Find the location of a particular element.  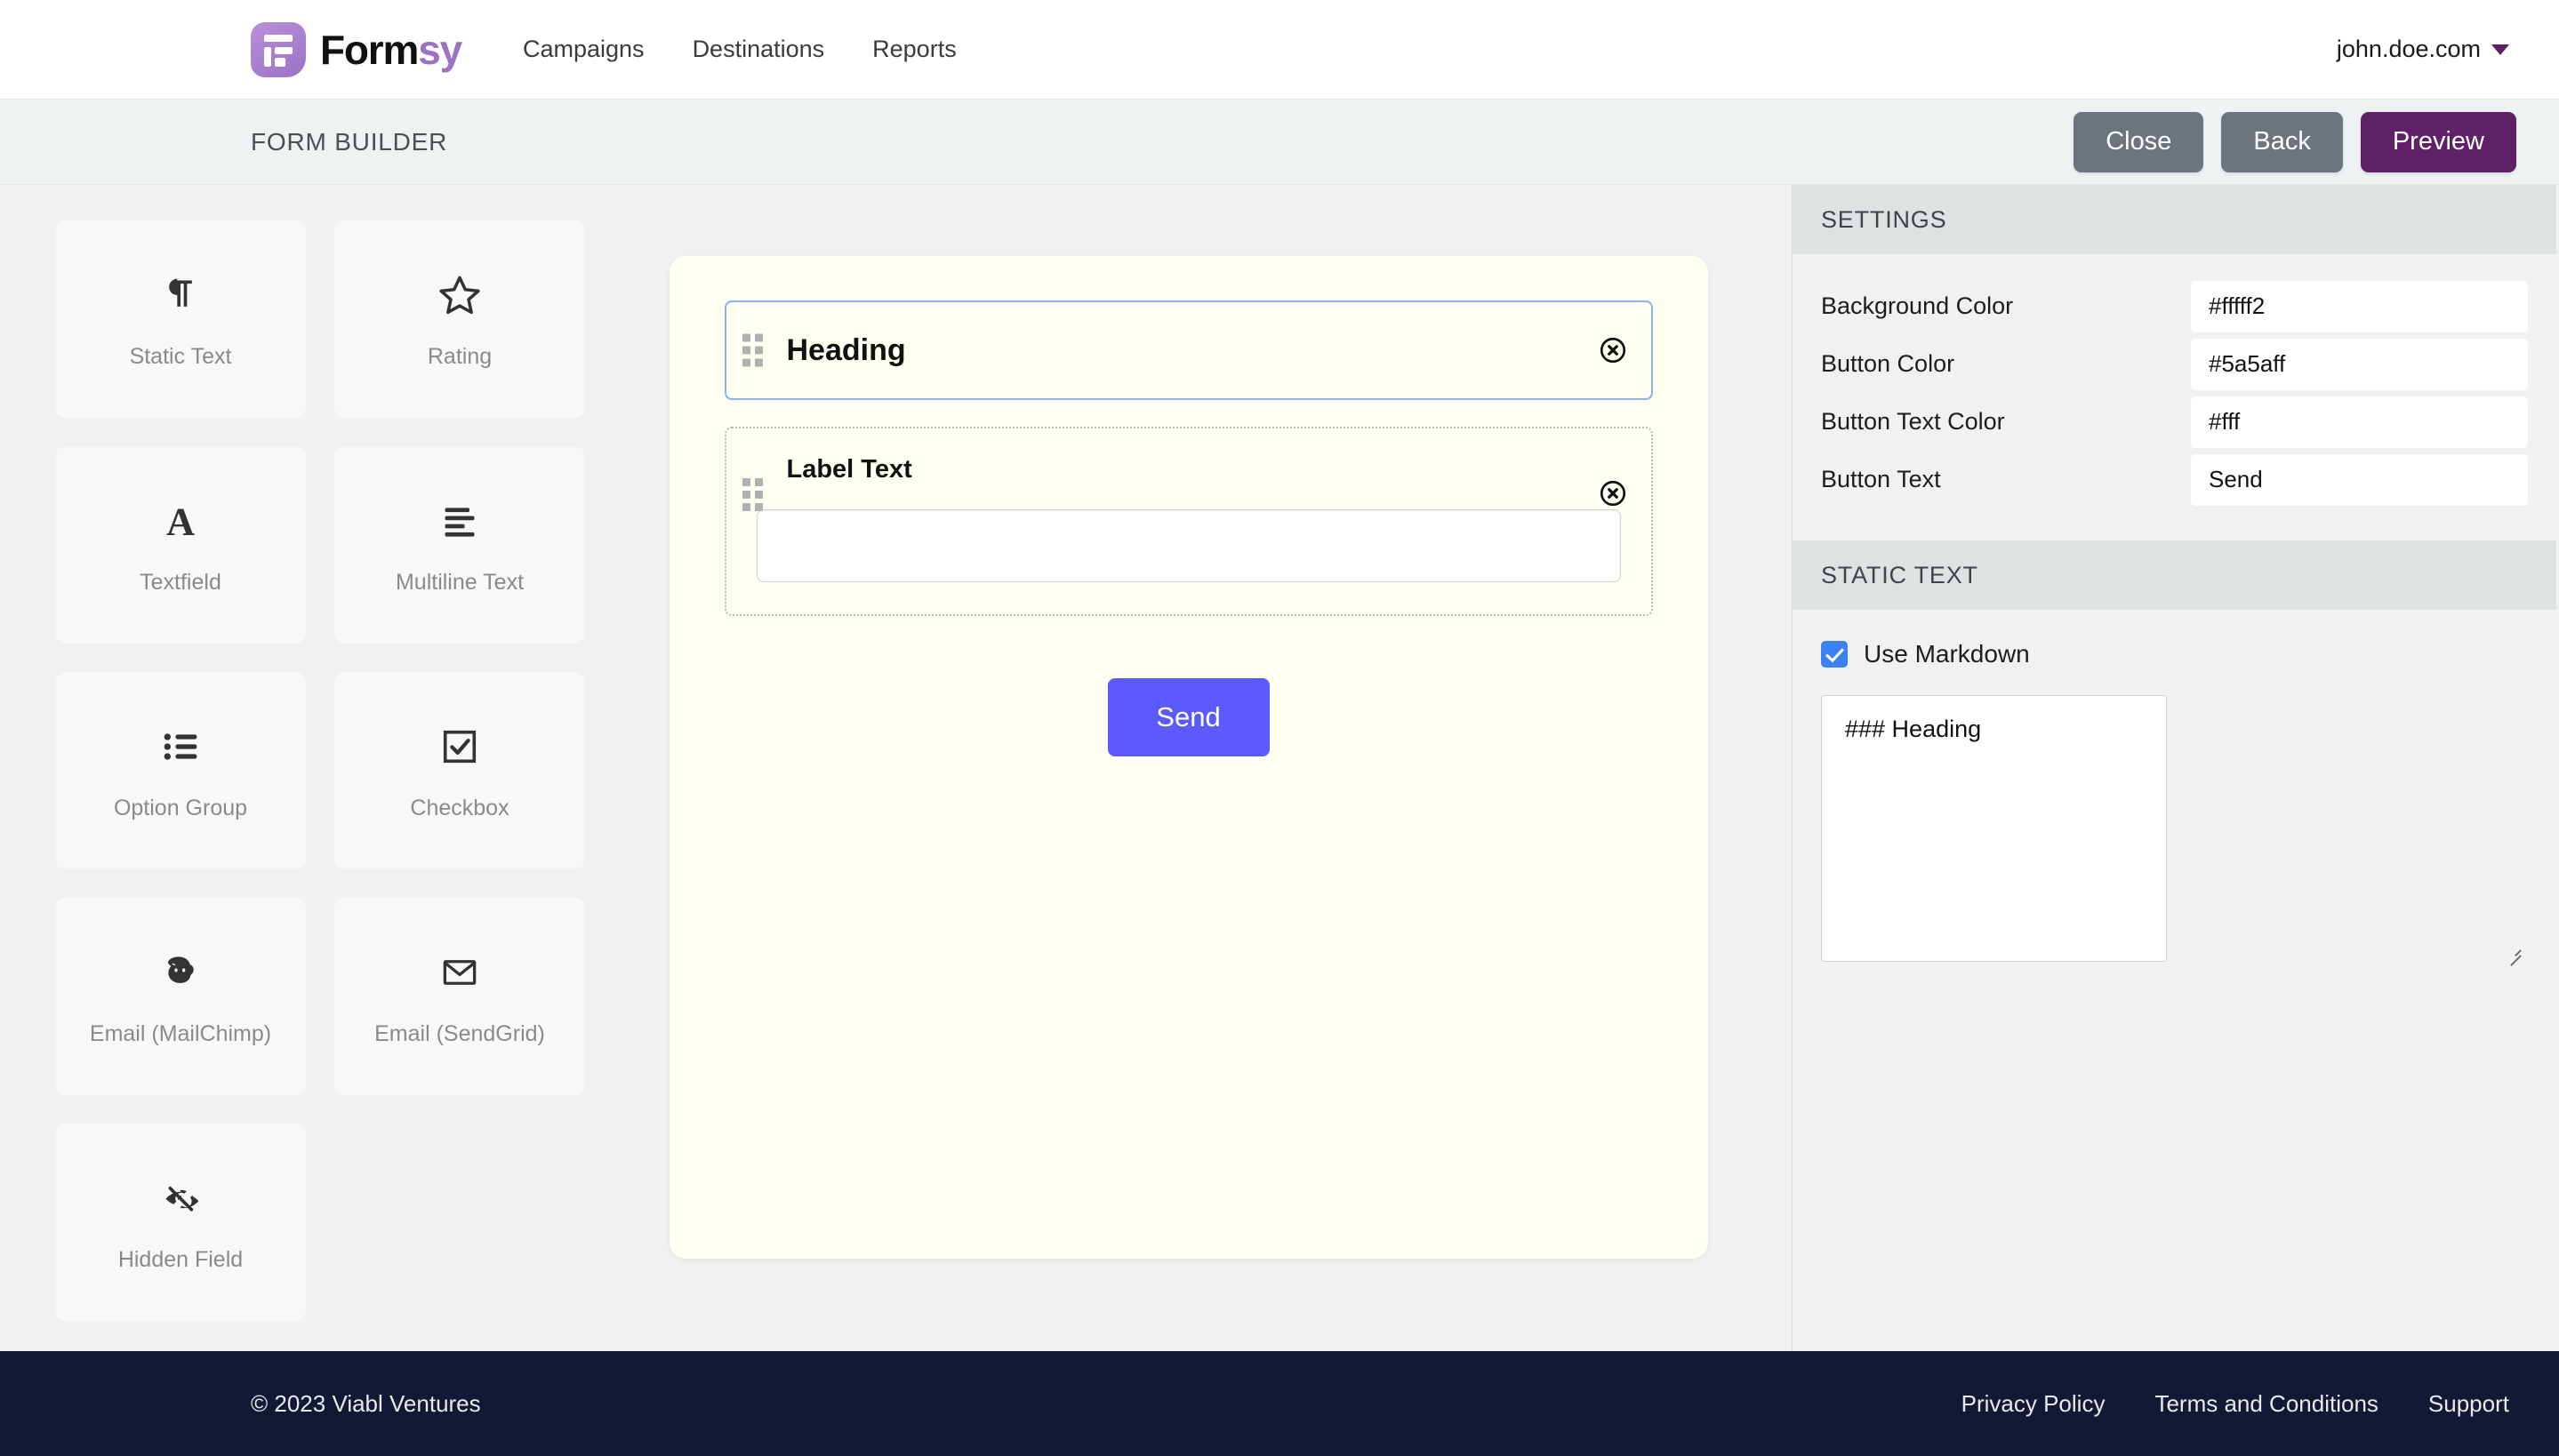

footer-link-privacy-policy: Privacy Policy is located at coordinates (2033, 1404).